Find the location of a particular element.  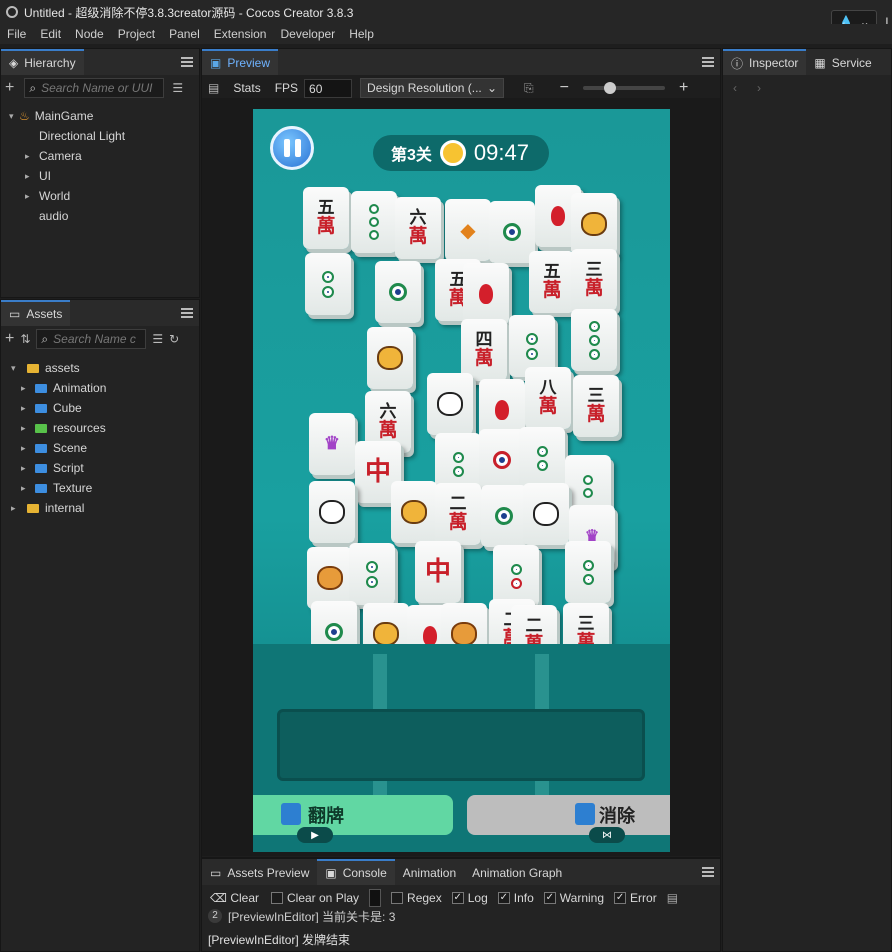

zoom-slider is located at coordinates (624, 88).